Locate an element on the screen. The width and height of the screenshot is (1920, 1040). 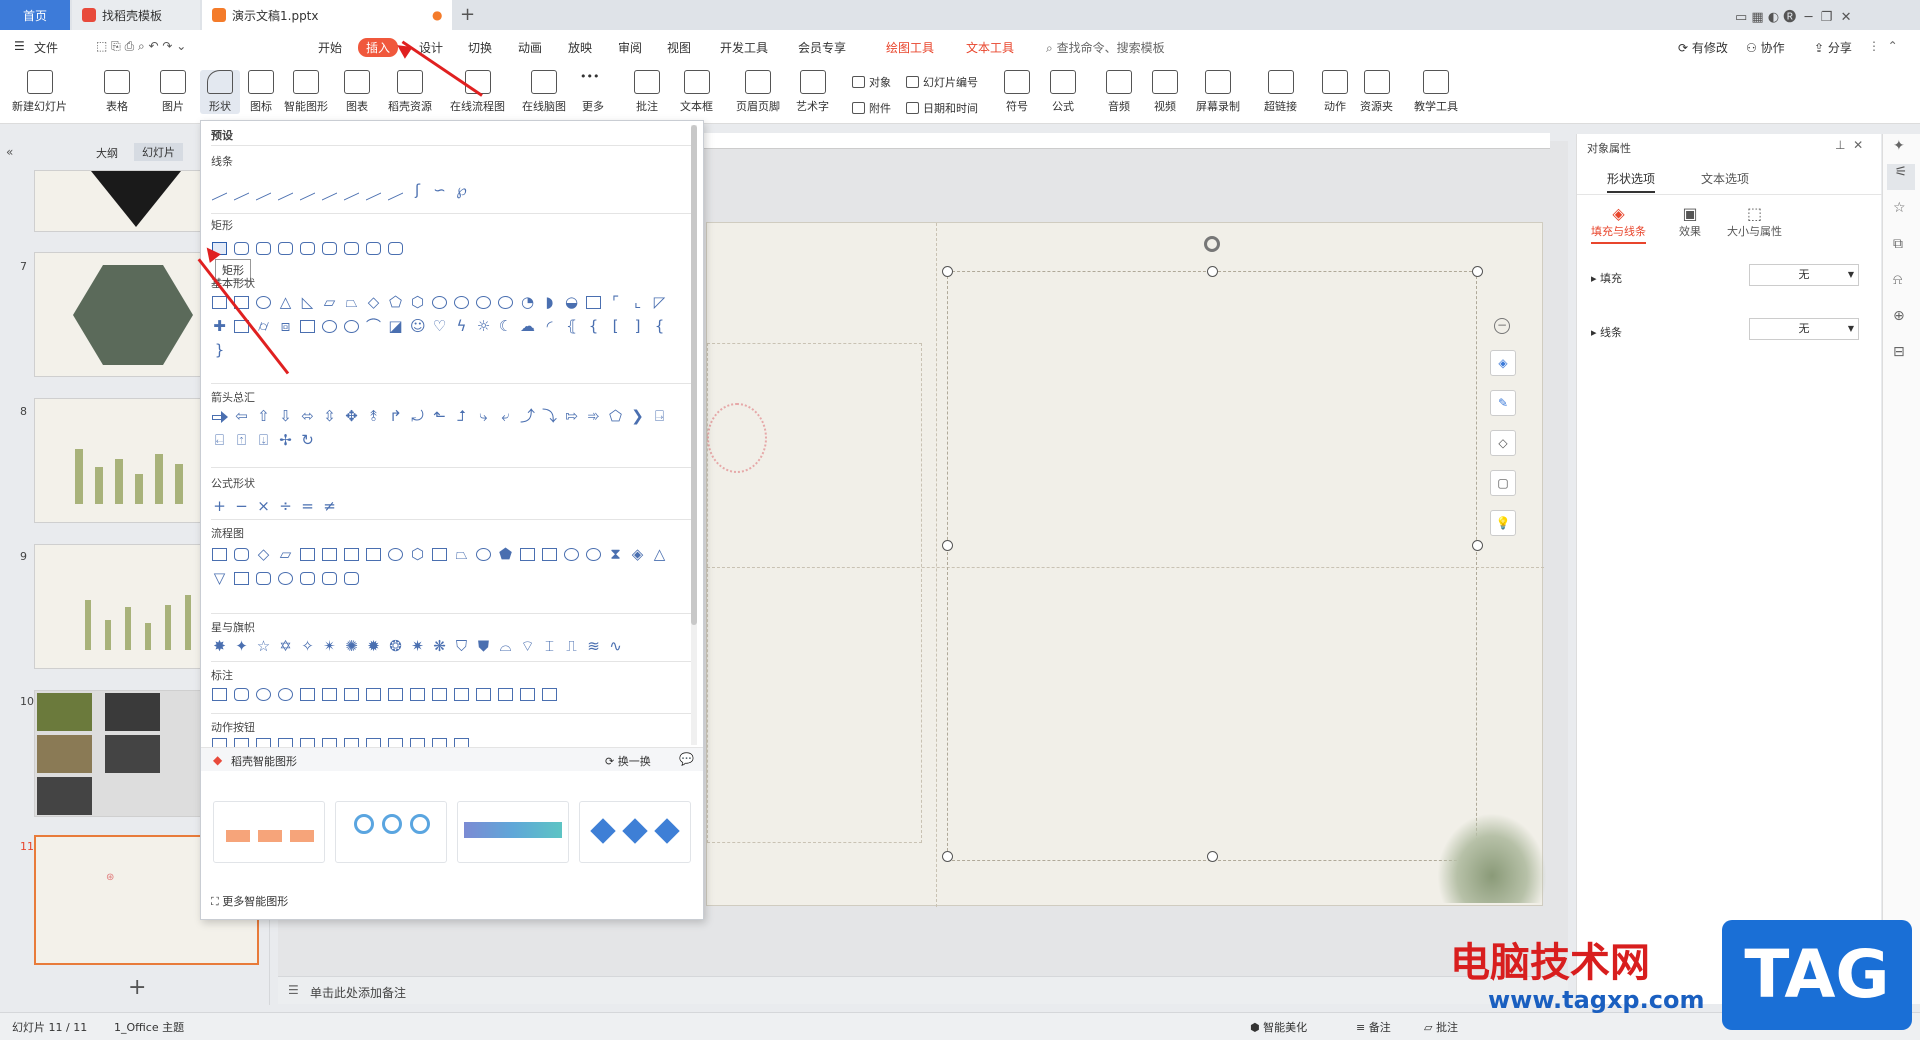
shape-half-frame: ⌜ is located at coordinates (615, 302).